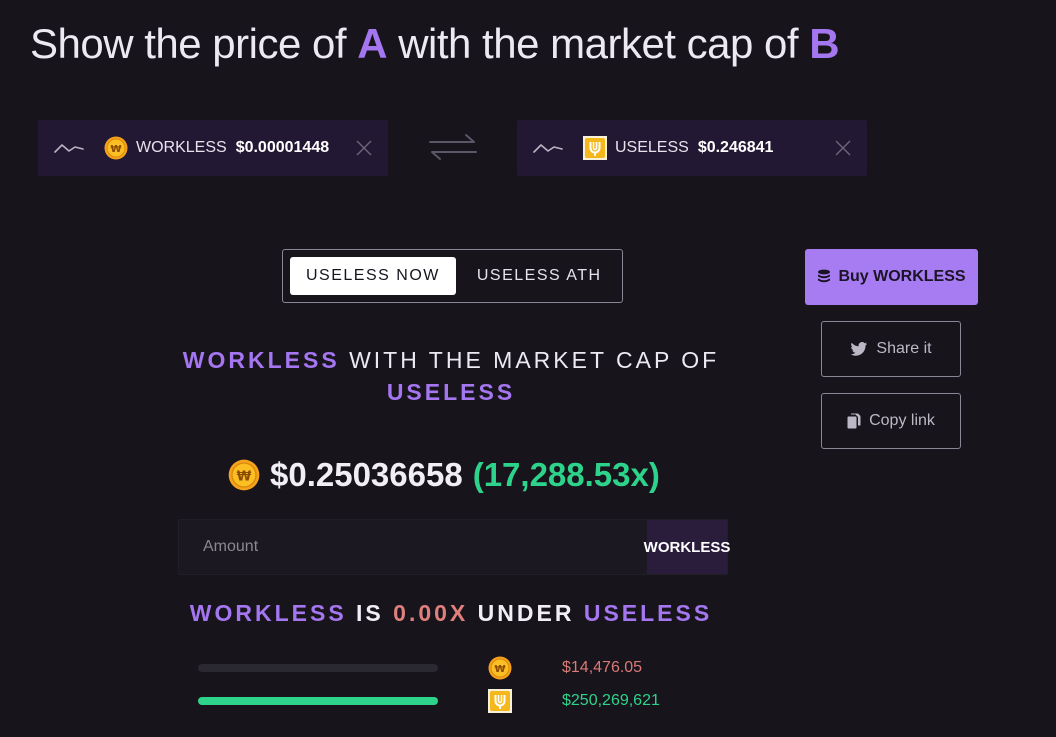  What do you see at coordinates (526, 613) in the screenshot?
I see `compare-under: UNDER` at bounding box center [526, 613].